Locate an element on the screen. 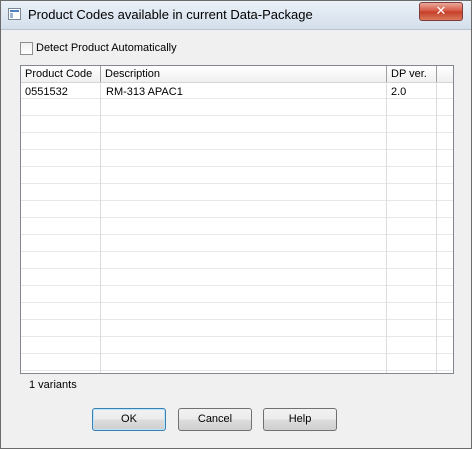  app-icon is located at coordinates (14, 14).